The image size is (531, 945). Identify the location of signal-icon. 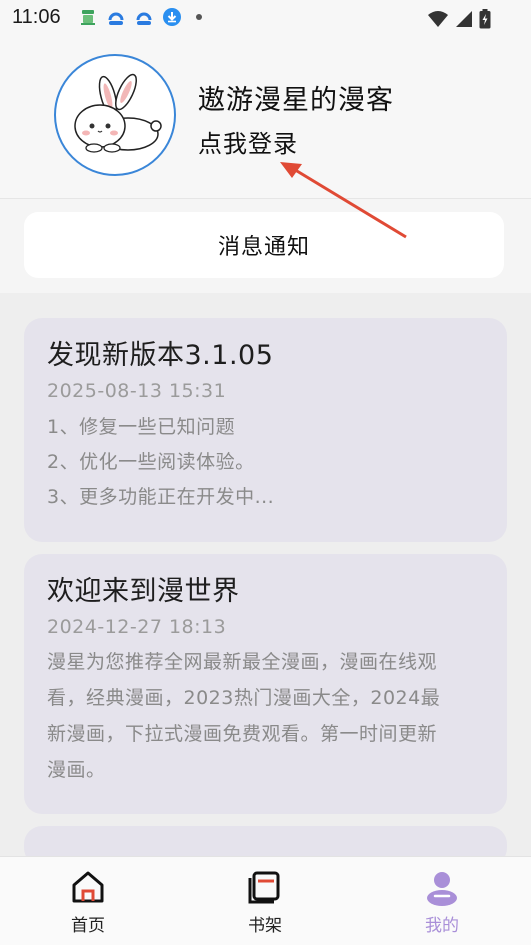
(464, 19).